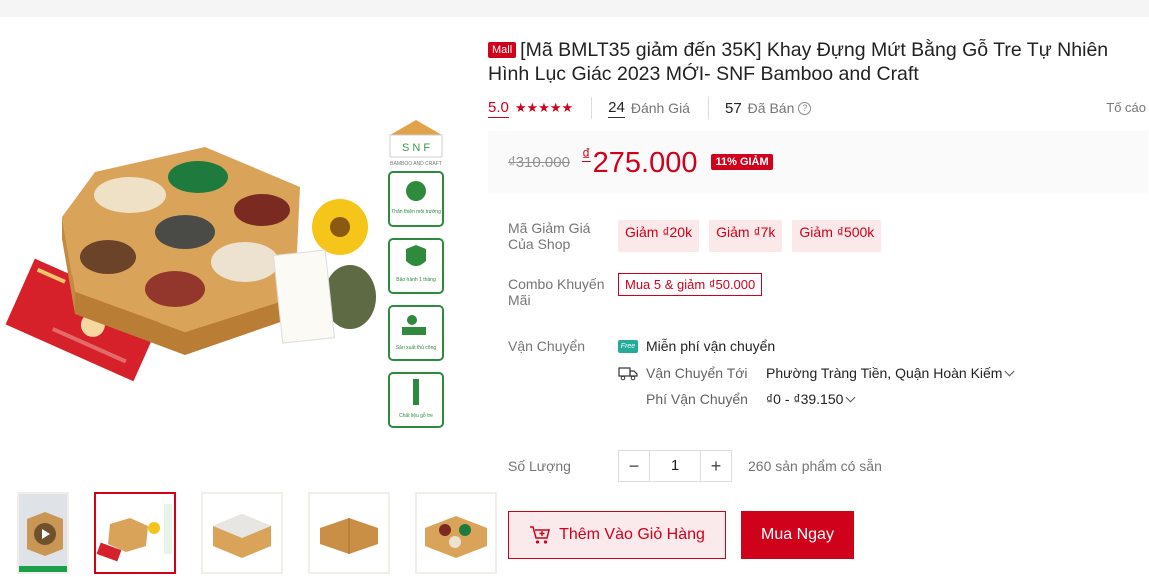 This screenshot has height=577, width=1149. I want to click on discount-badge: 11% GIẢM, so click(742, 162).